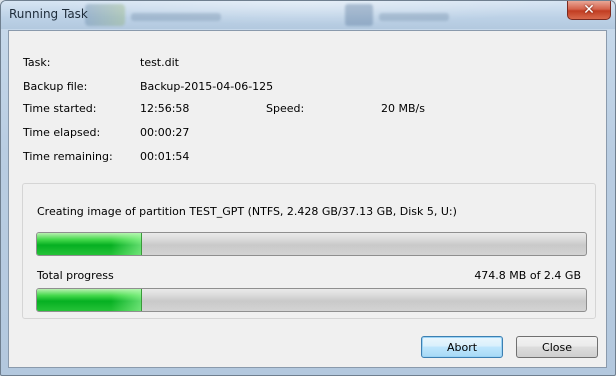 The height and width of the screenshot is (376, 616). What do you see at coordinates (311, 244) in the screenshot?
I see `partition-progress-bar` at bounding box center [311, 244].